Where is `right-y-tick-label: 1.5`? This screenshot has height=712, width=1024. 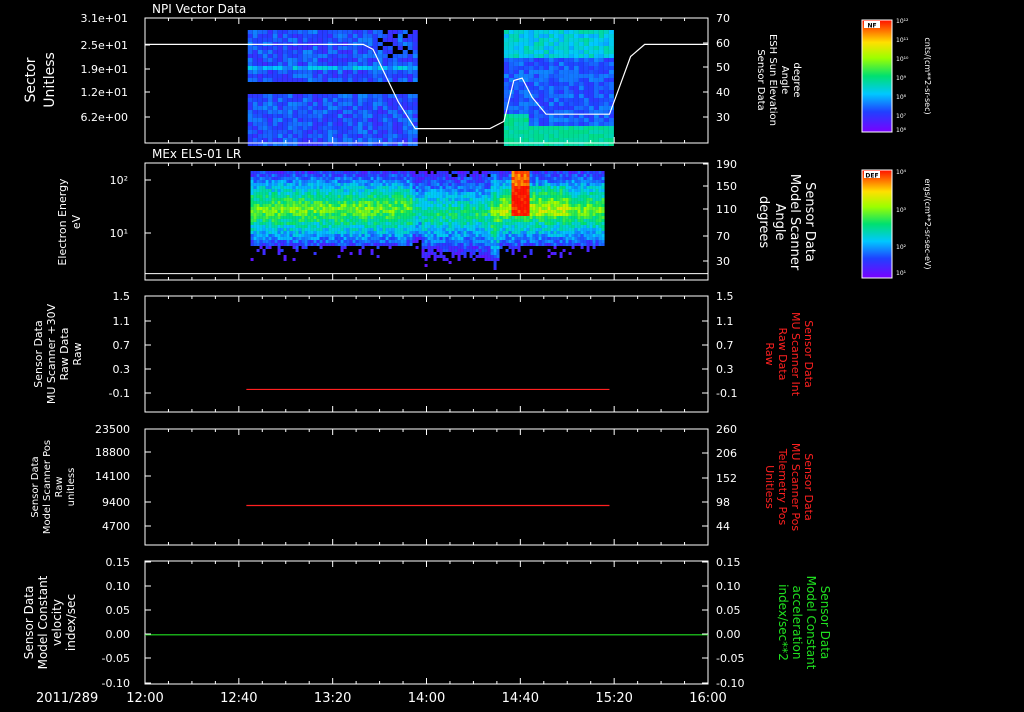
right-y-tick-label: 1.5 is located at coordinates (725, 296).